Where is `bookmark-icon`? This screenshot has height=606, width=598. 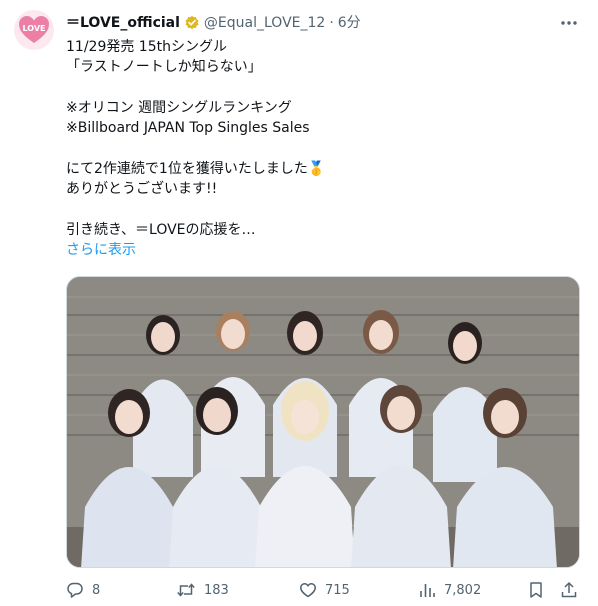
bookmark-icon is located at coordinates (536, 590).